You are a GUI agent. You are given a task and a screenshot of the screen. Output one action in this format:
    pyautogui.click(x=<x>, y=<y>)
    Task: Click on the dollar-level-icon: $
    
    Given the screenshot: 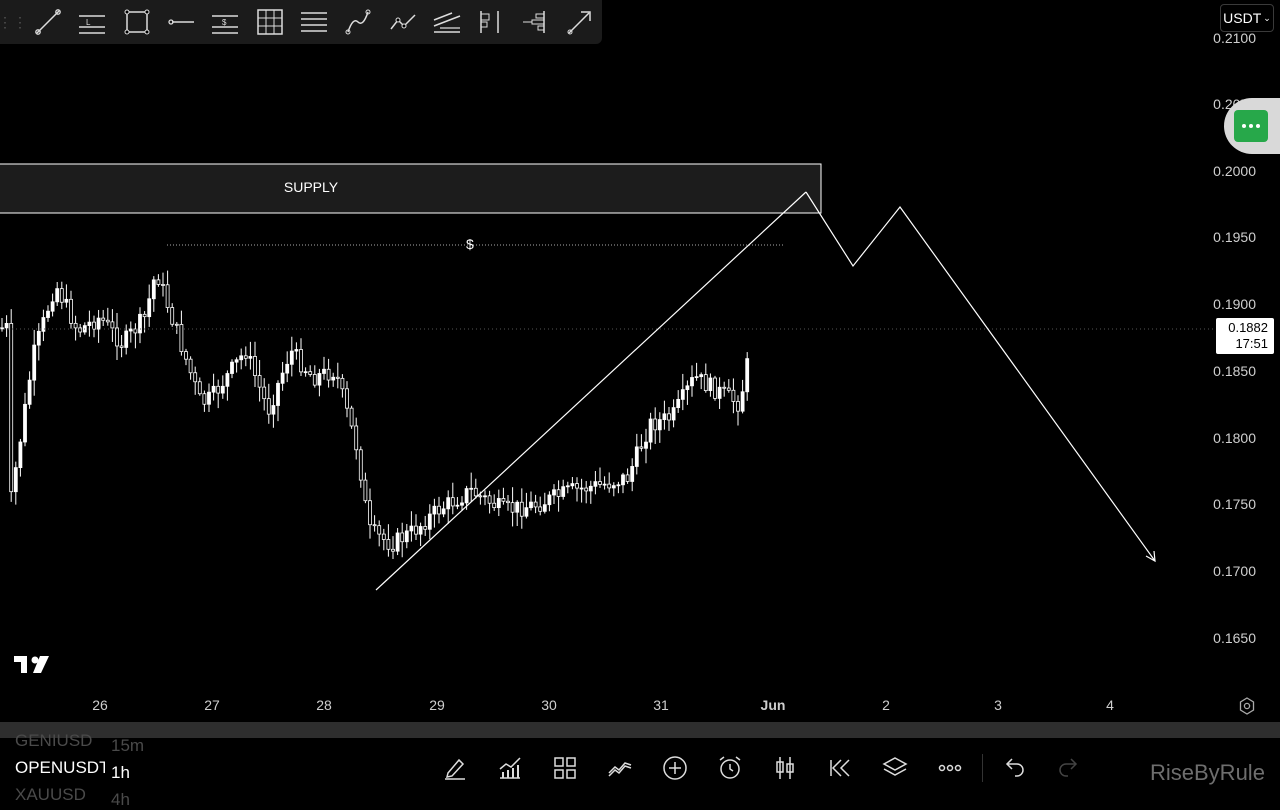 What is the action you would take?
    pyautogui.click(x=225, y=24)
    